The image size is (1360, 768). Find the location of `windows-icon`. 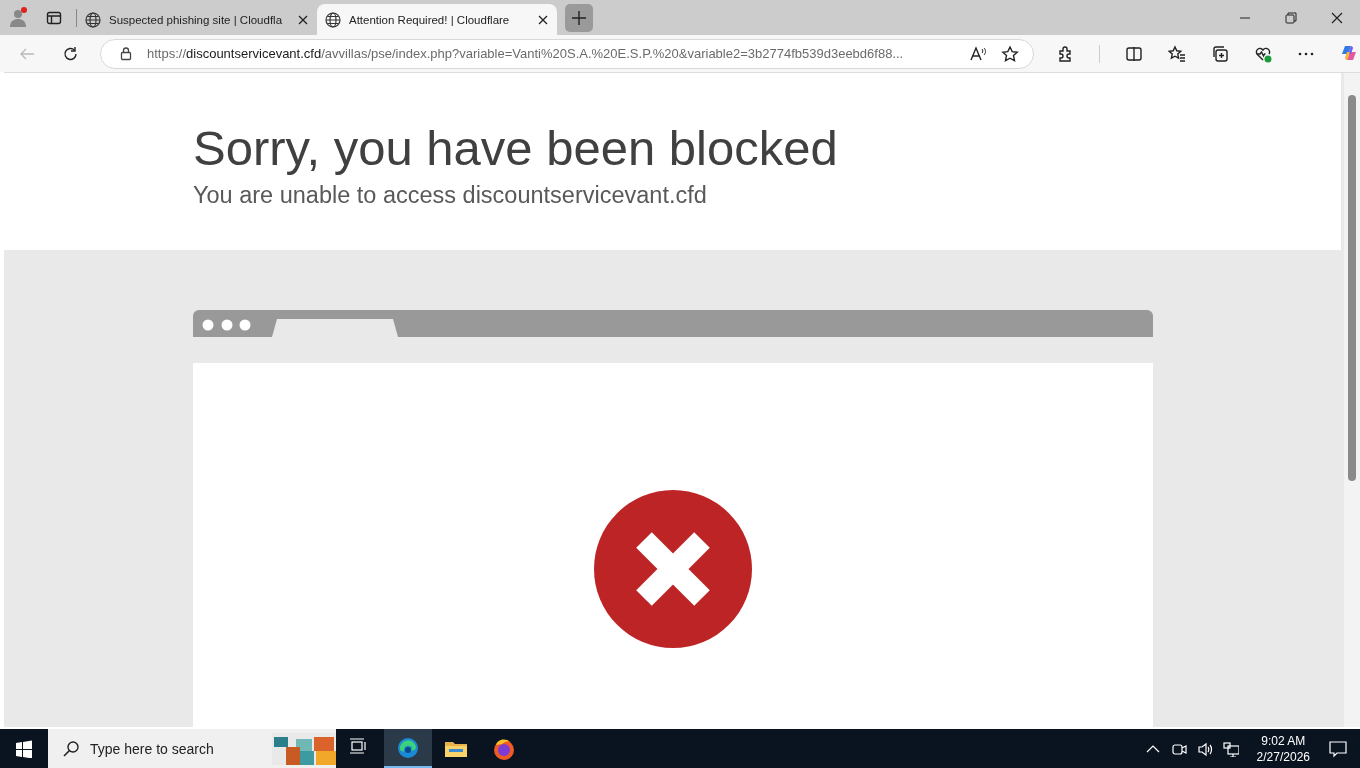

windows-icon is located at coordinates (24, 749).